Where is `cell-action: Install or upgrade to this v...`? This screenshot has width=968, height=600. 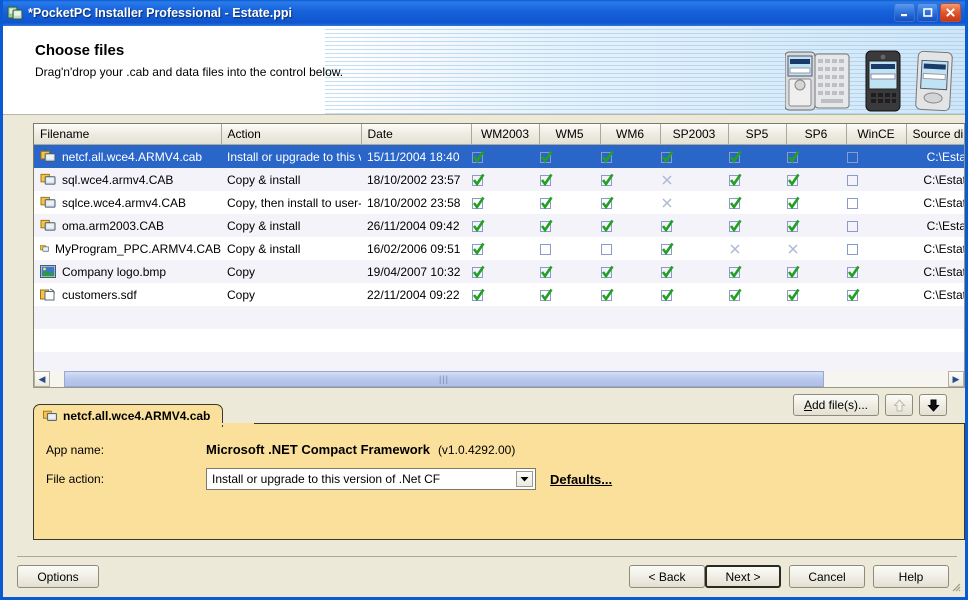 cell-action: Install or upgrade to this v... is located at coordinates (291, 156).